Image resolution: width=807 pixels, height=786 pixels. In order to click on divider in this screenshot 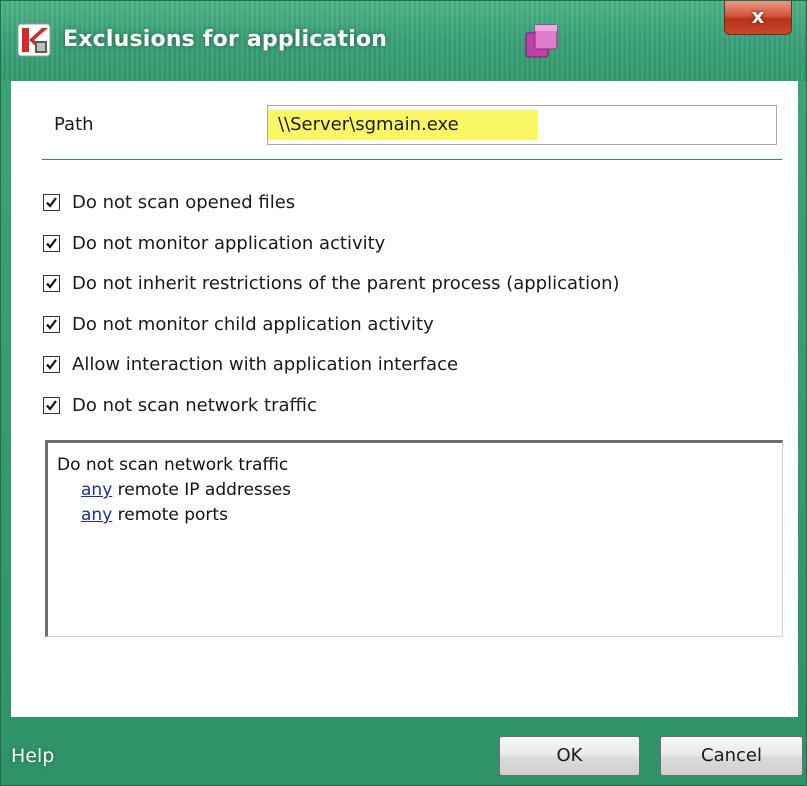, I will do `click(412, 159)`.